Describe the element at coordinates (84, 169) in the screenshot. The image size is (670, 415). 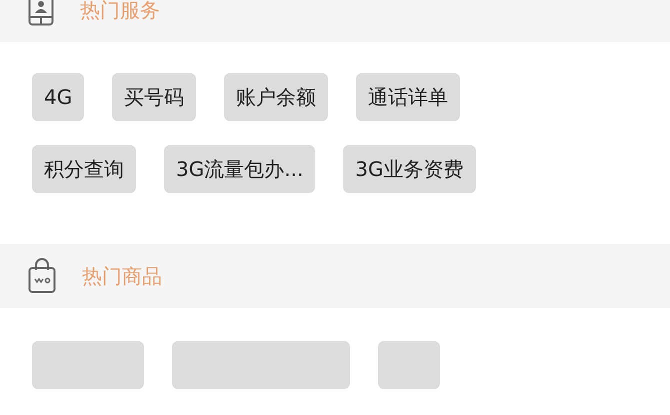
I see `service-tag: 积分查询` at that location.